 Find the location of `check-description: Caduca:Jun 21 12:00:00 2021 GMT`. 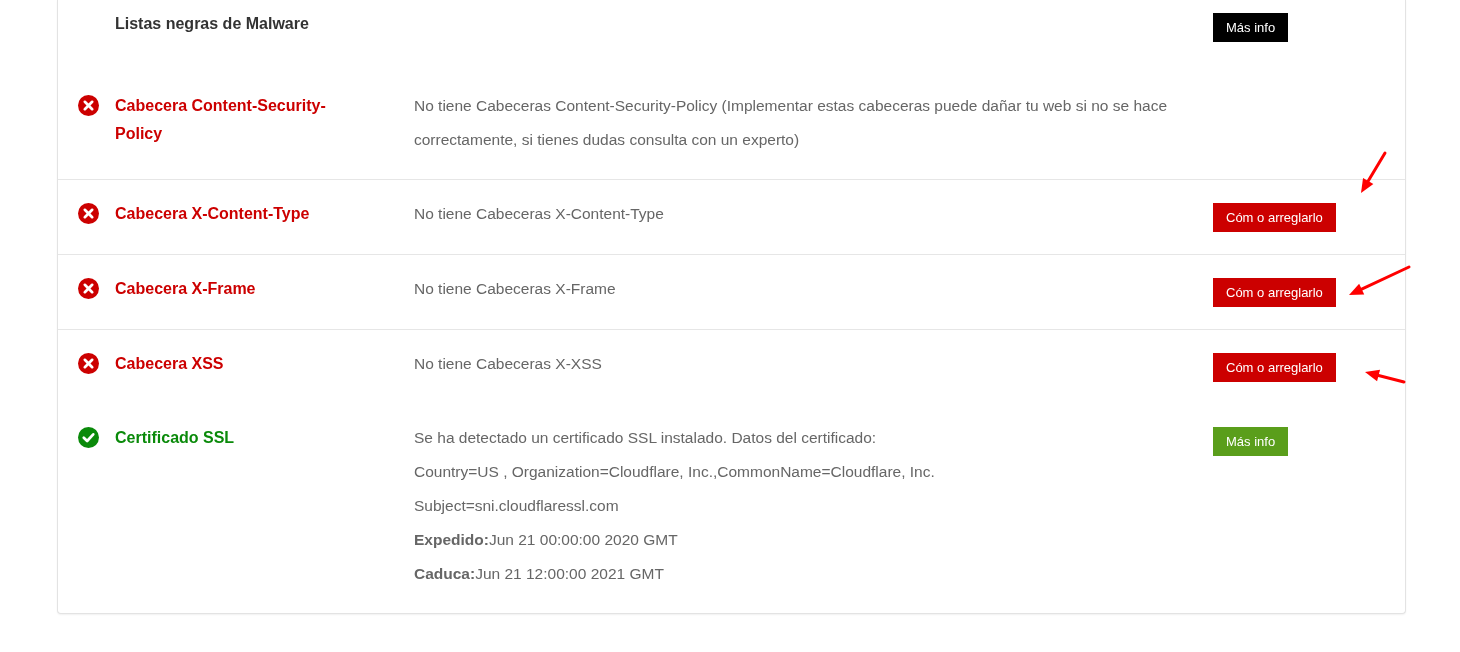

check-description: Caduca:Jun 21 12:00:00 2021 GMT is located at coordinates (539, 574).